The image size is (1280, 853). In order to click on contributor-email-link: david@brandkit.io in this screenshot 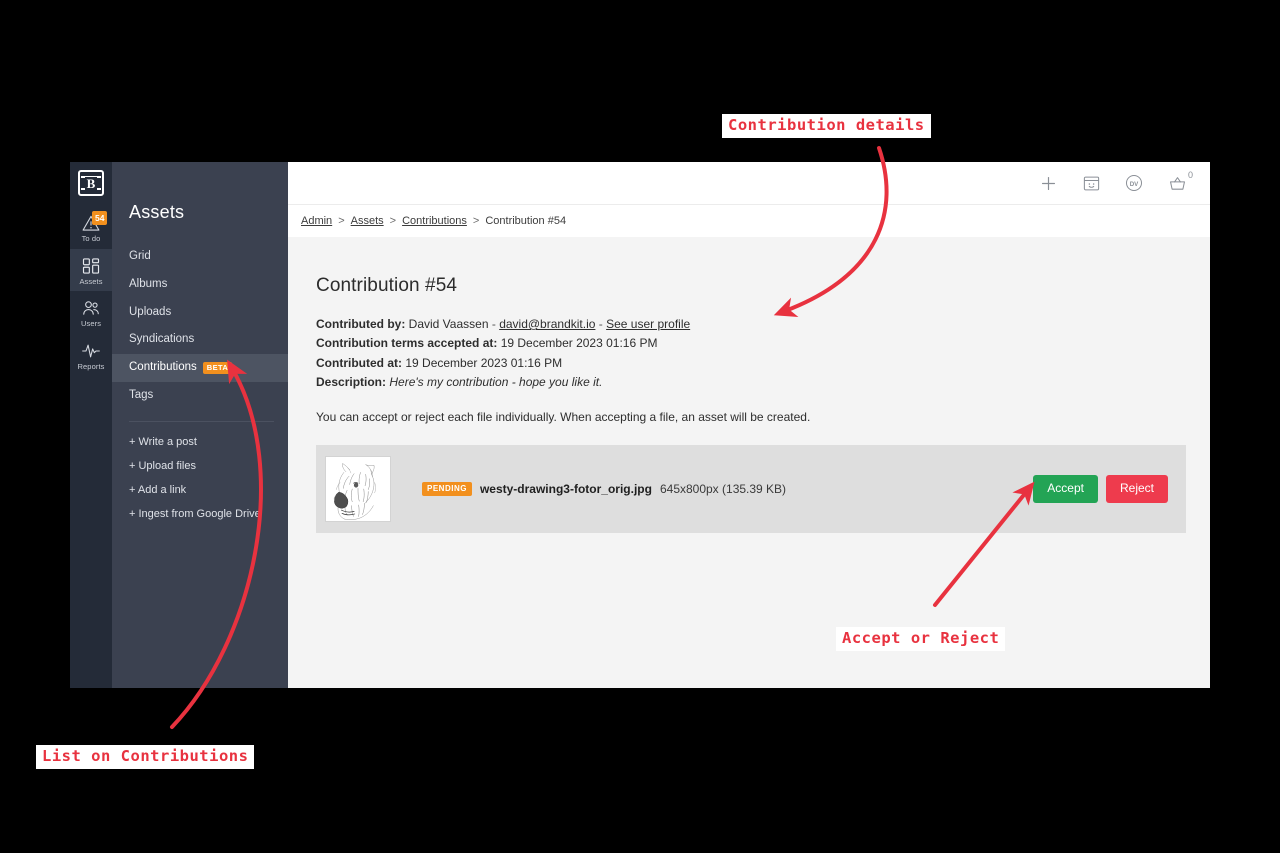, I will do `click(547, 324)`.